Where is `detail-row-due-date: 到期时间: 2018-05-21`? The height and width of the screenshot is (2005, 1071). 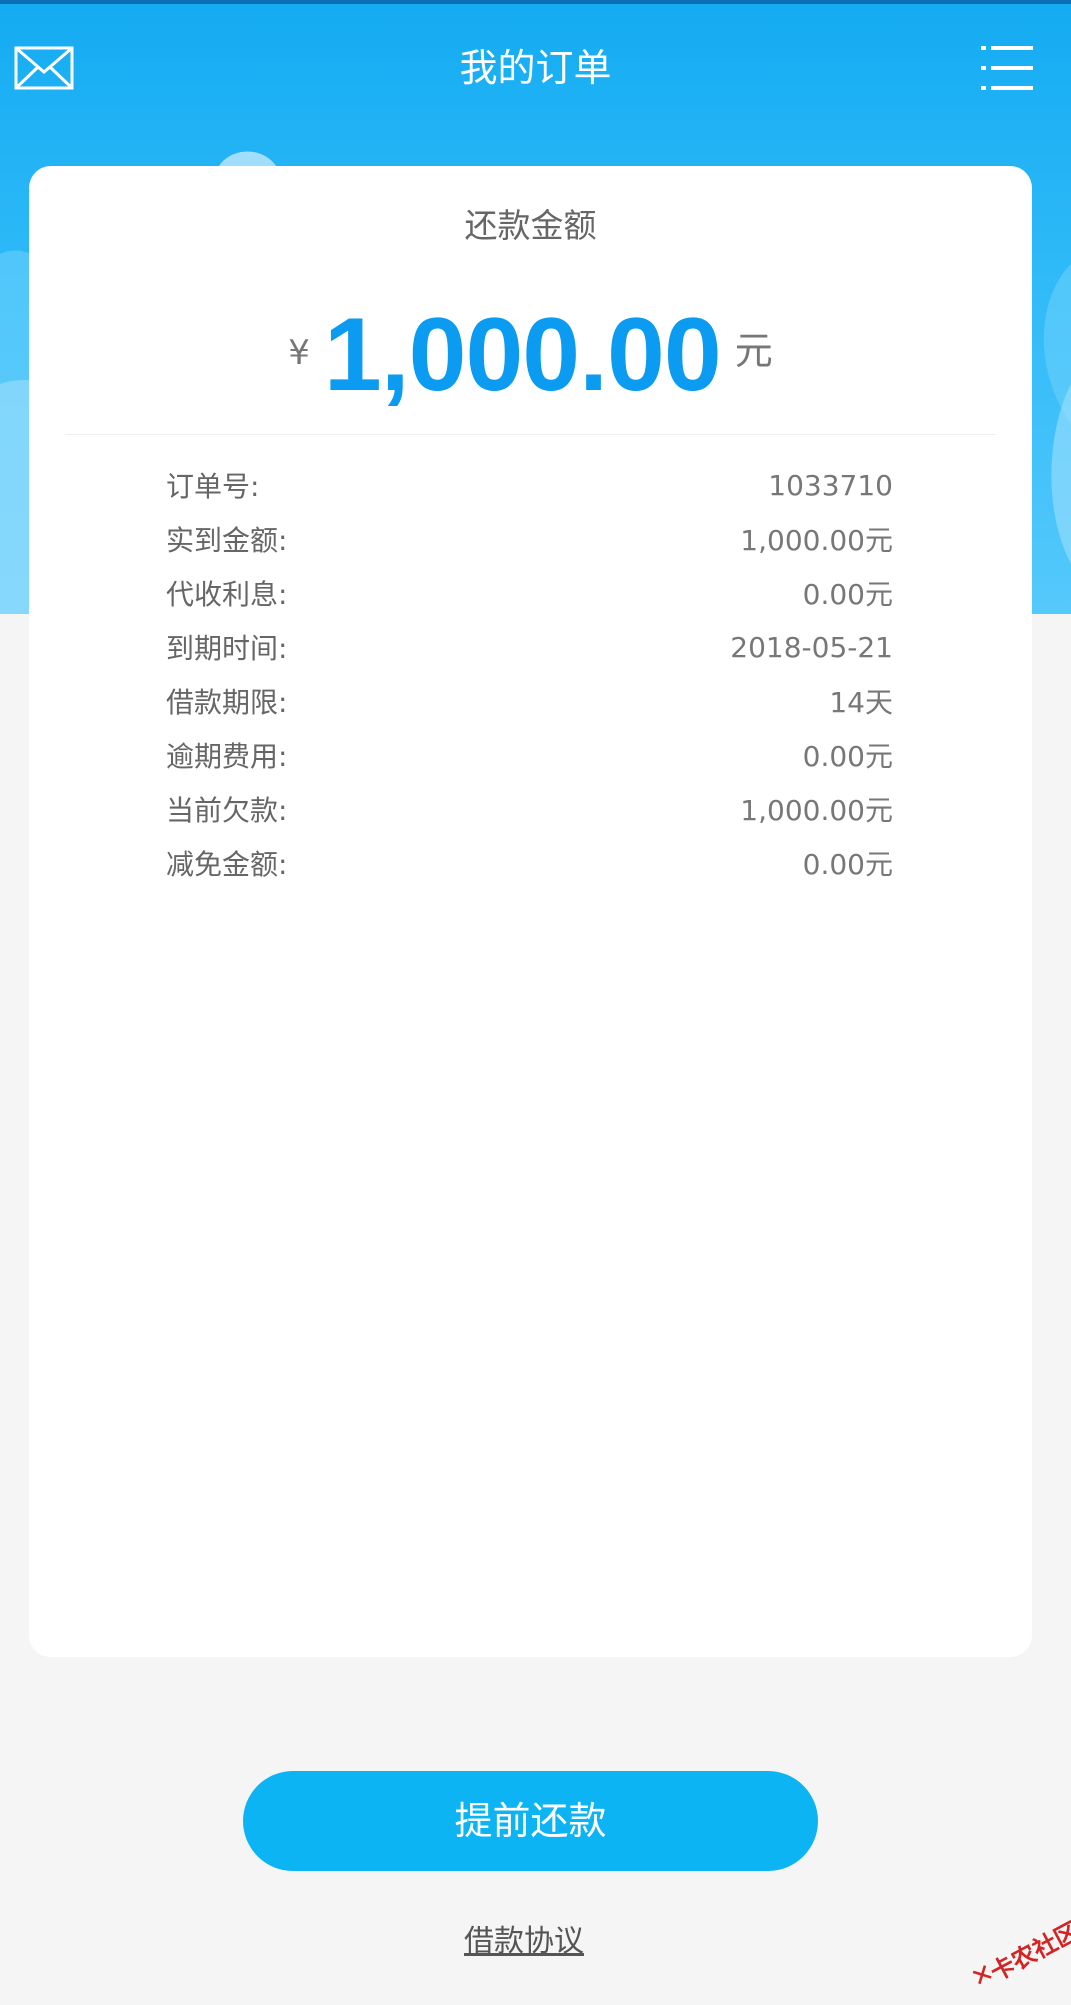
detail-row-due-date: 到期时间: 2018-05-21 is located at coordinates (529, 647).